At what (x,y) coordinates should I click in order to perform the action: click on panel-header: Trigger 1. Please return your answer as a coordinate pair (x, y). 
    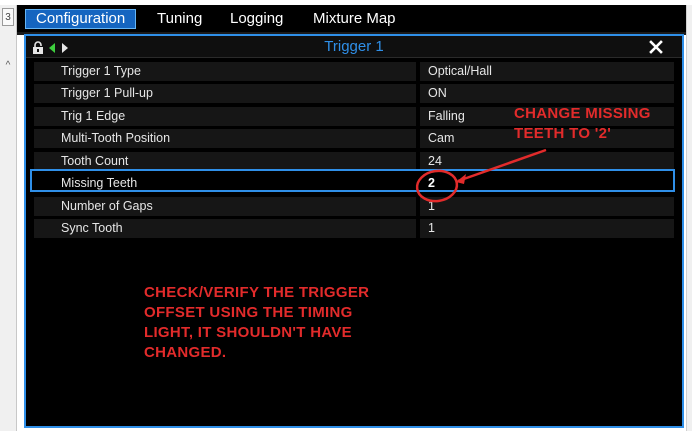
    Looking at the image, I should click on (354, 47).